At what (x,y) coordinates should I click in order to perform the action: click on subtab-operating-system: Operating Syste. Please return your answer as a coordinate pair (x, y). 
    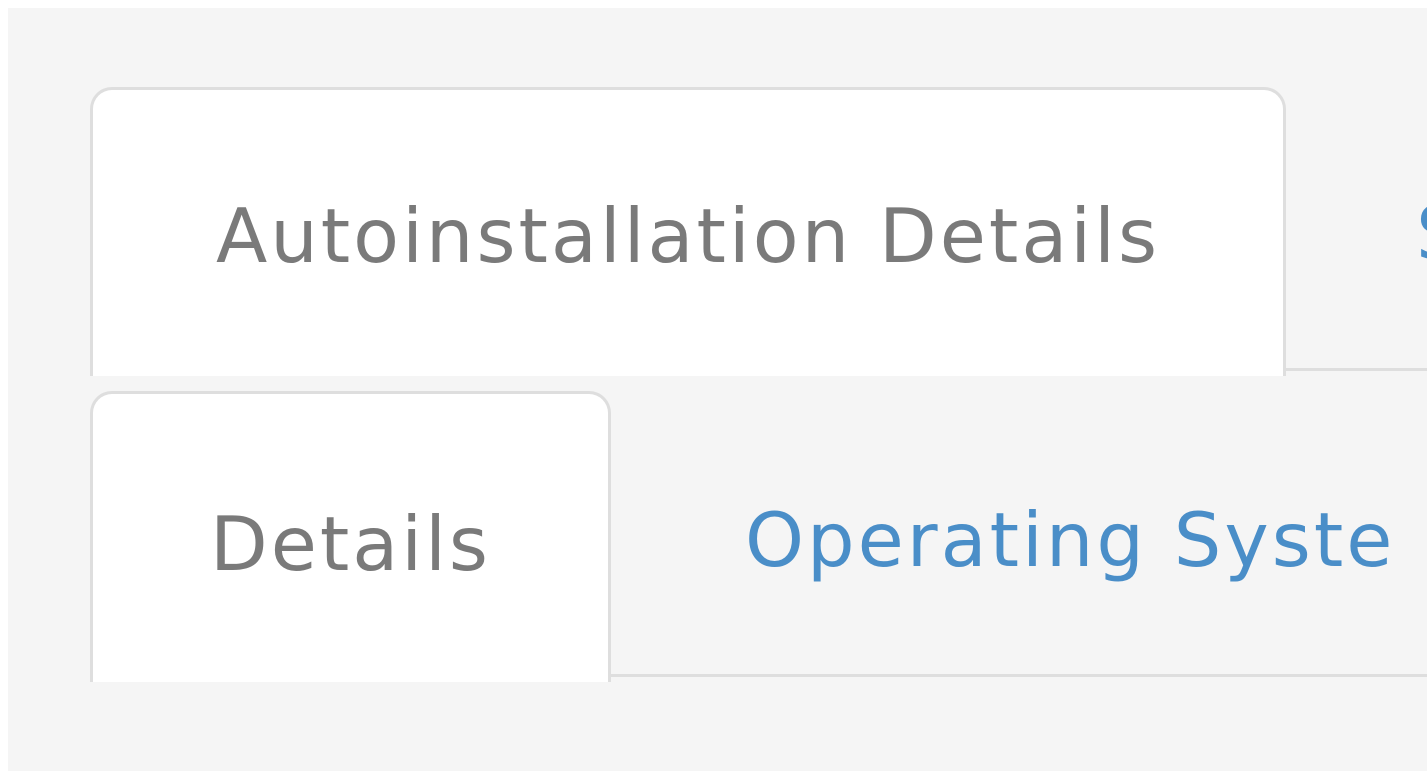
    Looking at the image, I should click on (1070, 540).